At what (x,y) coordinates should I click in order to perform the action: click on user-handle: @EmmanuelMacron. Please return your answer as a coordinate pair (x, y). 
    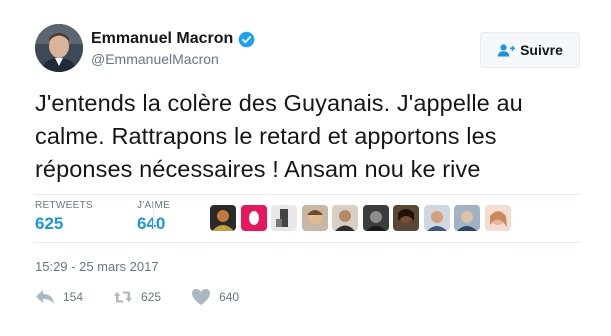
    Looking at the image, I should click on (173, 59).